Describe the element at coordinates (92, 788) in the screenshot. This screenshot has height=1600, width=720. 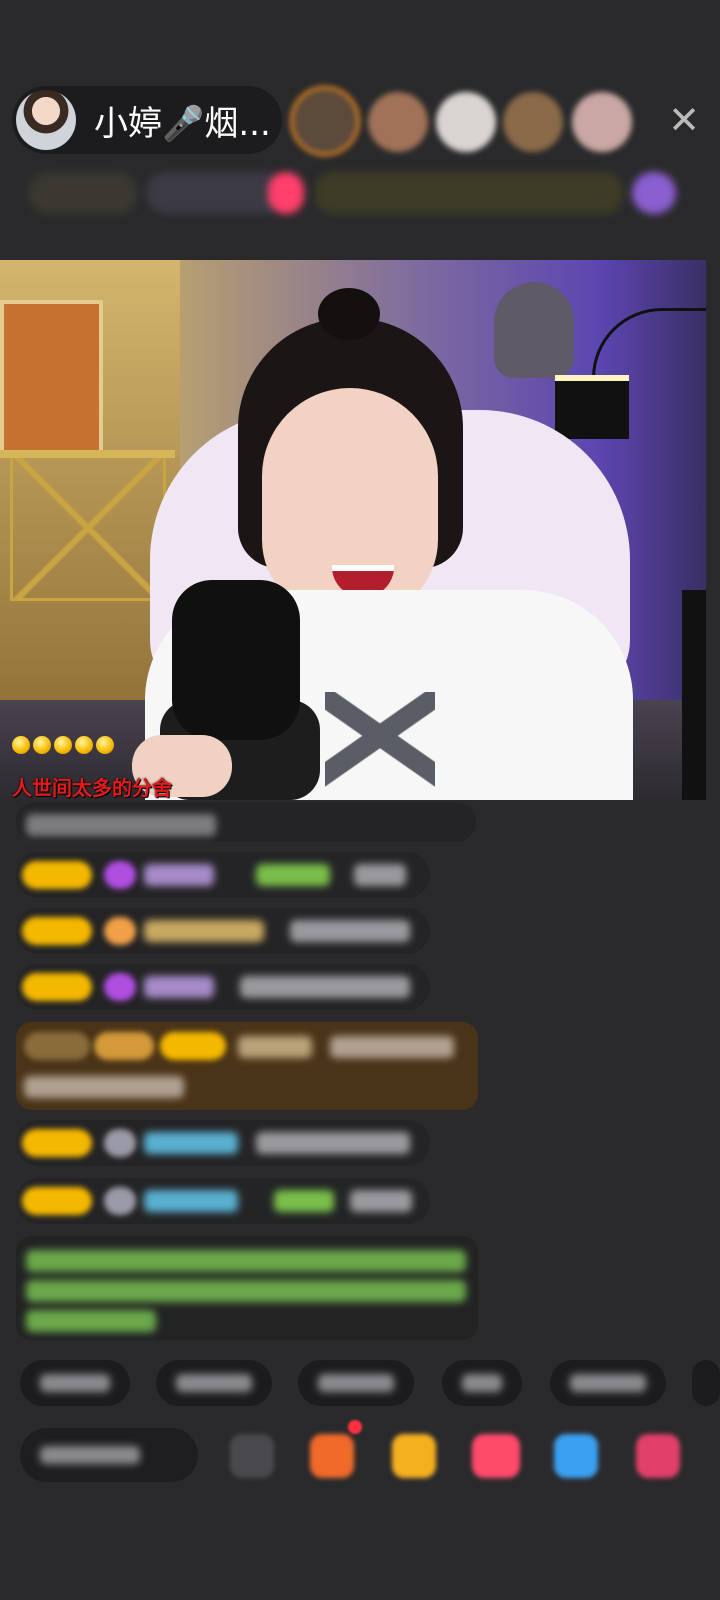
I see `video-caption: 人世间太多的分舍` at that location.